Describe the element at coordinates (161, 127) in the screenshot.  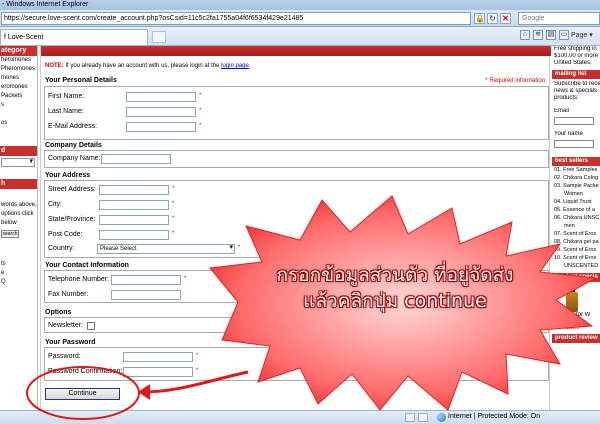
I see `email-input` at that location.